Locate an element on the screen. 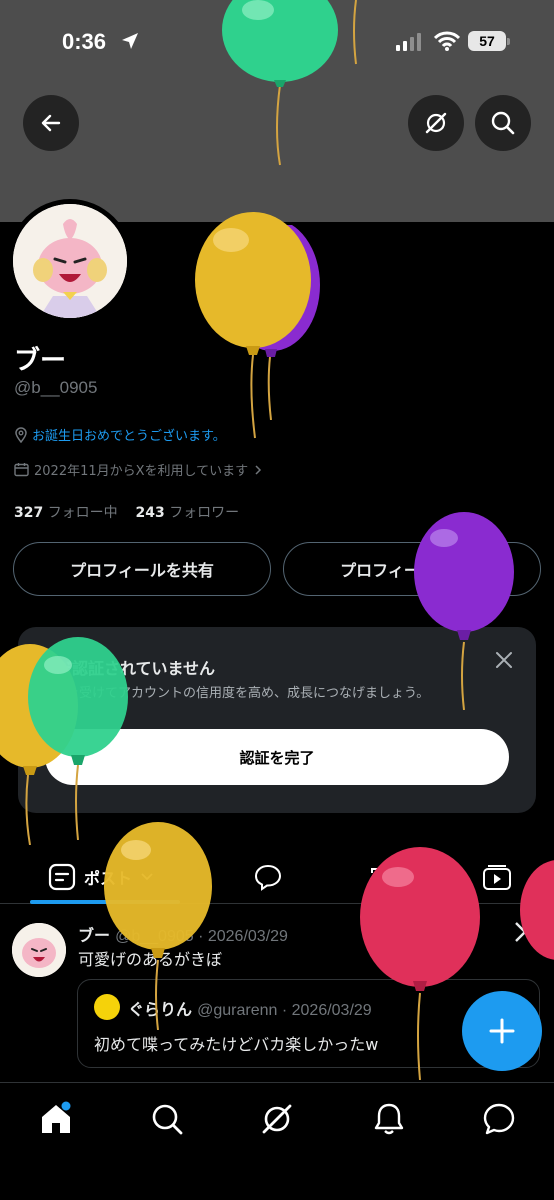  calendar-icon is located at coordinates (21, 470).